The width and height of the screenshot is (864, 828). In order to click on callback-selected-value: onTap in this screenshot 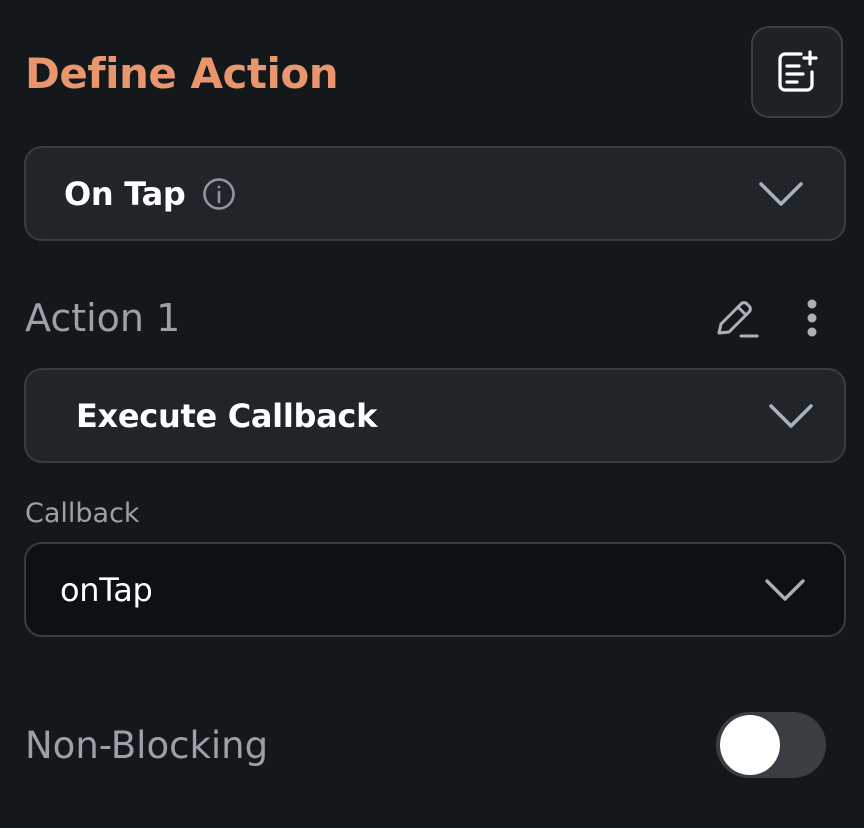, I will do `click(106, 589)`.